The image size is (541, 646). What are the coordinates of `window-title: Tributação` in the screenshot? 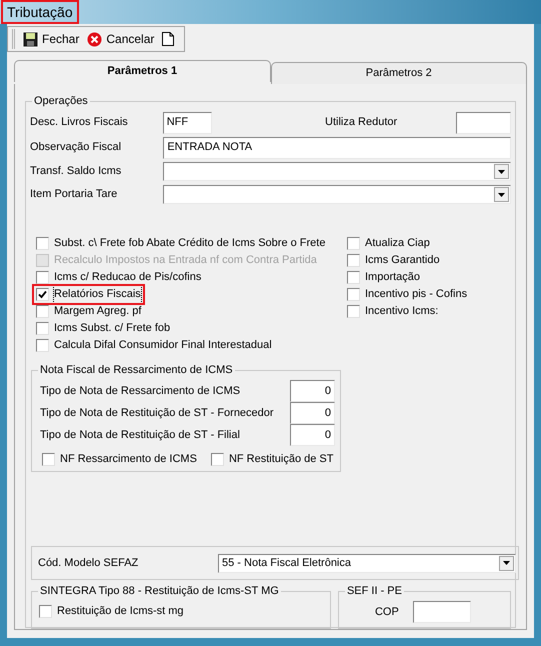 It's located at (40, 12).